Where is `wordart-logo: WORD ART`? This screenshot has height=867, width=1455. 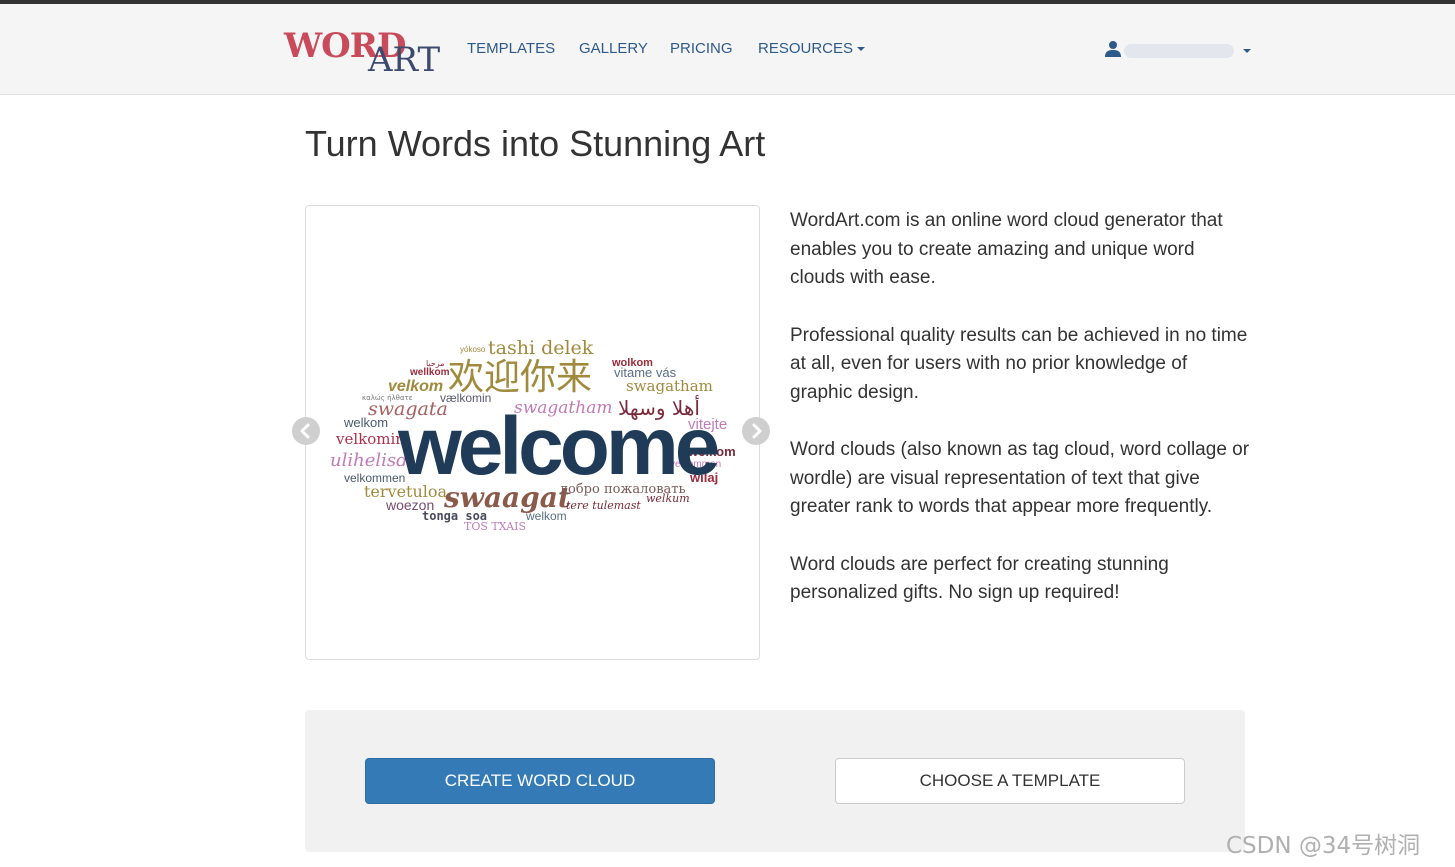 wordart-logo: WORD ART is located at coordinates (369, 52).